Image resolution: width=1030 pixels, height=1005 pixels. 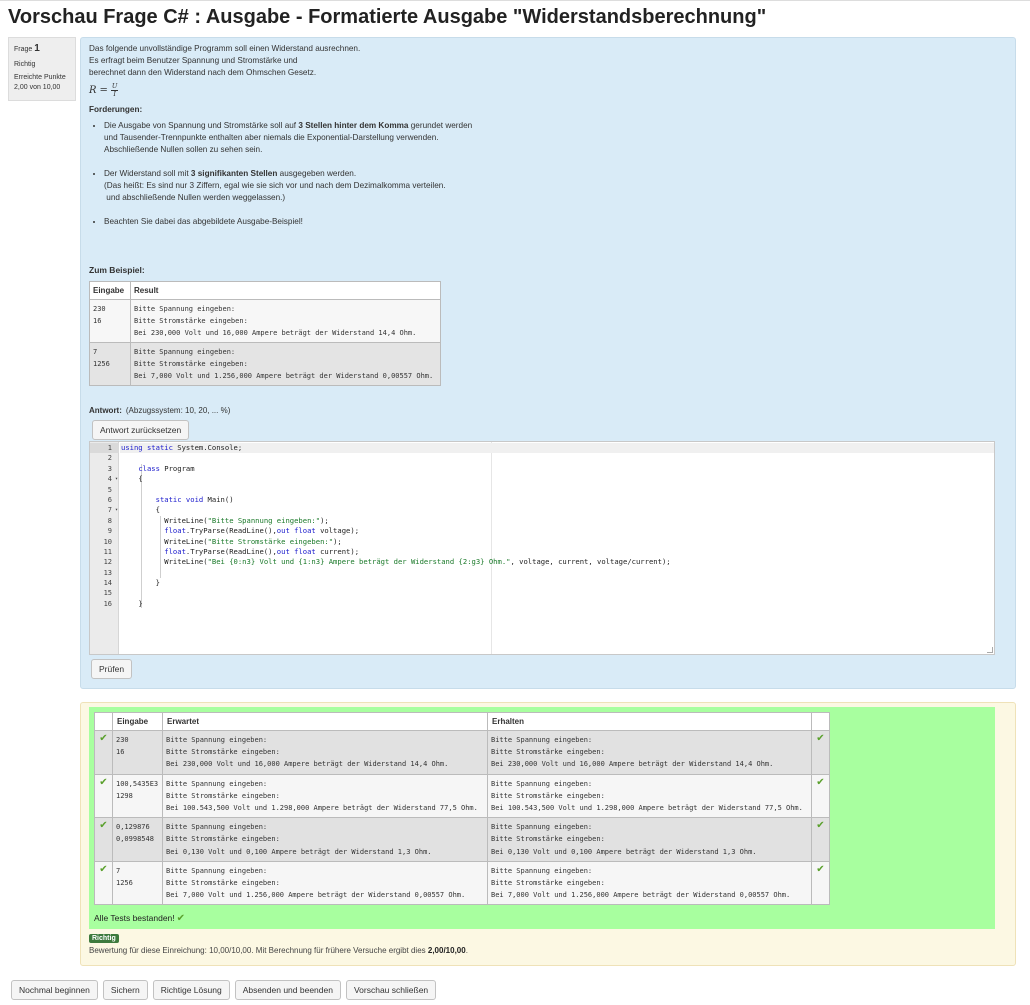 I want to click on points-value: 2,00 von 10,00, so click(x=37, y=88).